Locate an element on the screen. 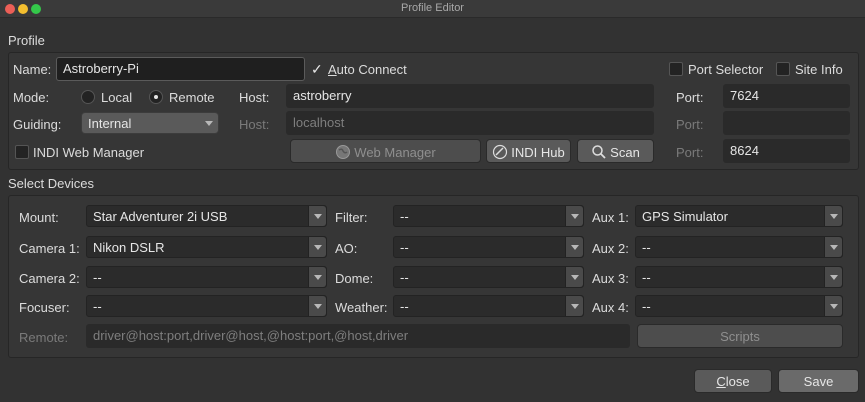 The width and height of the screenshot is (865, 402). mount-value: Star Adventurer 2i USB is located at coordinates (160, 216).